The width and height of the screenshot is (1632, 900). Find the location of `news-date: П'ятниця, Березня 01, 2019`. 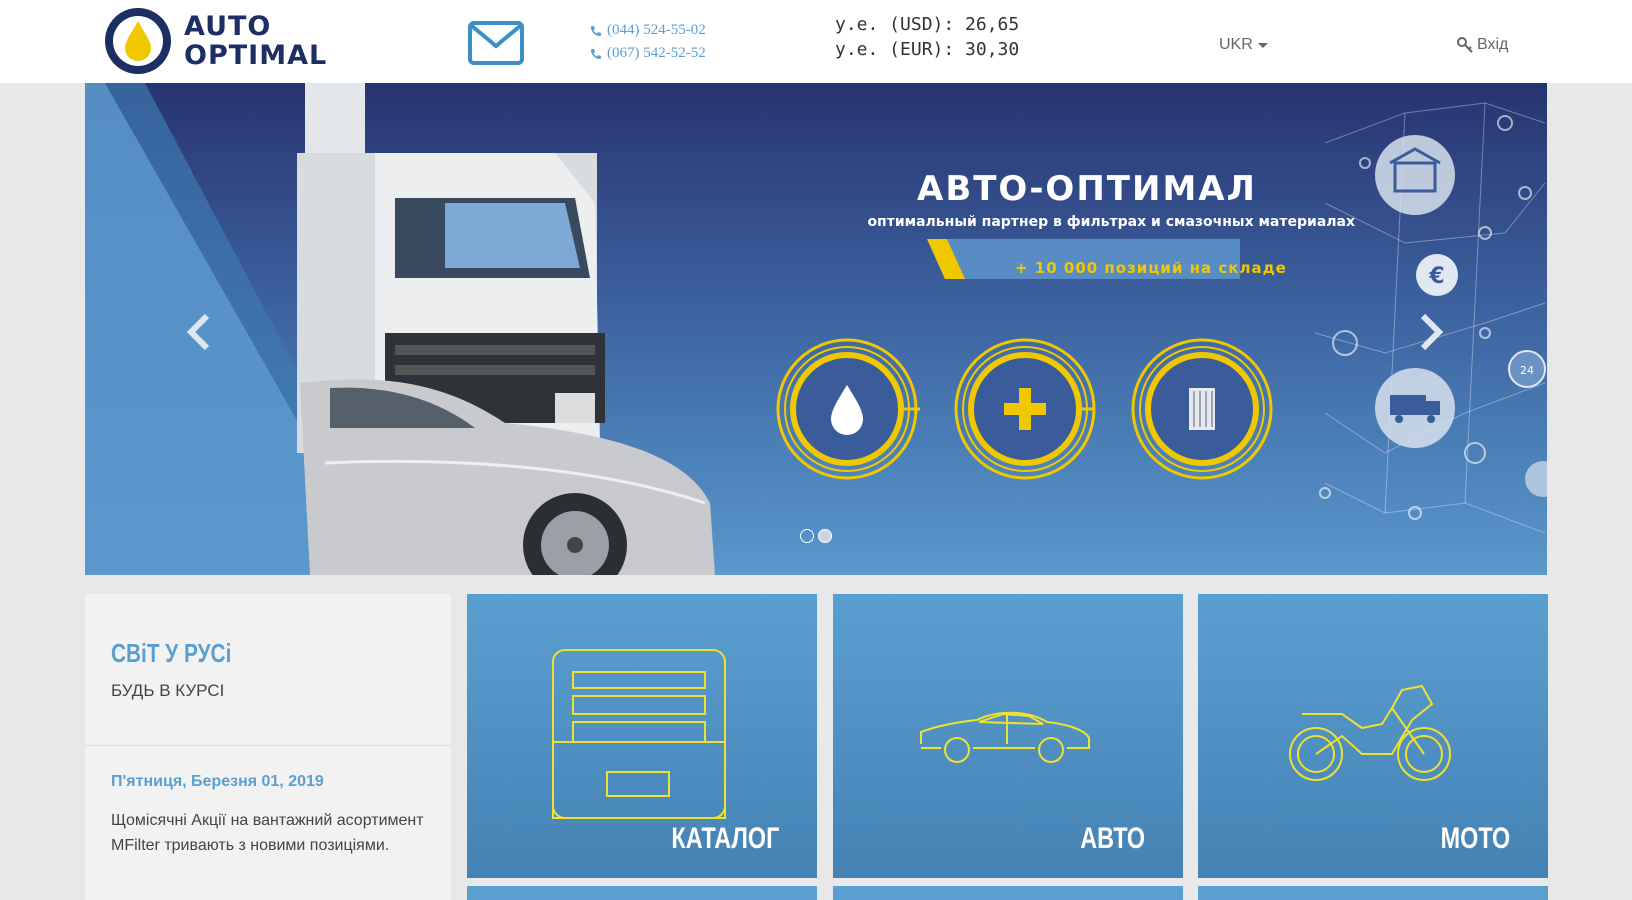

news-date: П'ятниця, Березня 01, 2019 is located at coordinates (217, 781).